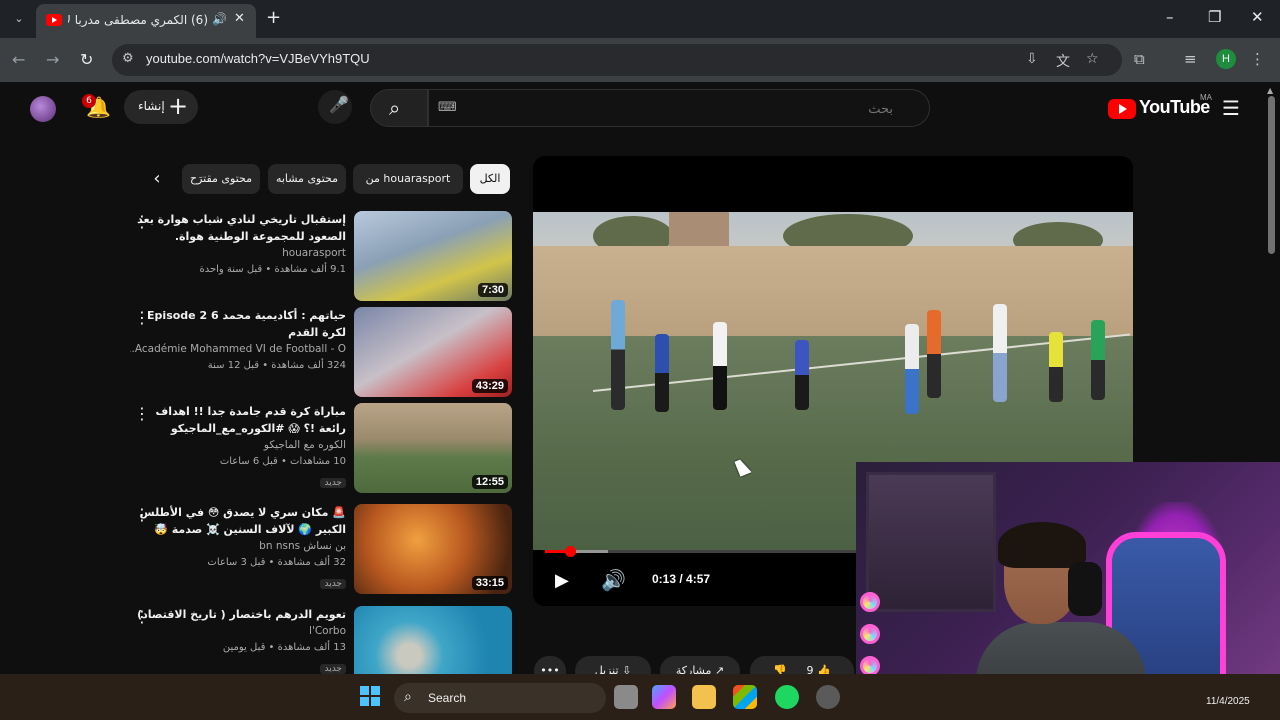 This screenshot has width=1280, height=720. What do you see at coordinates (562, 580) in the screenshot?
I see `play-icon: ▶` at bounding box center [562, 580].